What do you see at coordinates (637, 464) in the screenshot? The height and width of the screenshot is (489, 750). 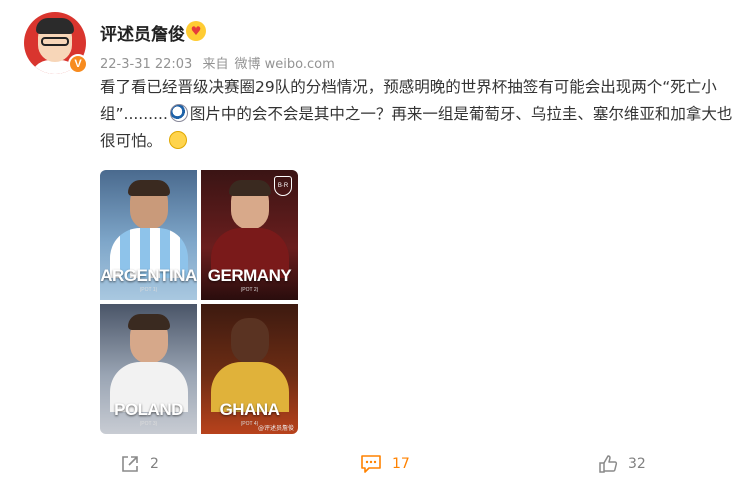 I see `like-count: 32` at bounding box center [637, 464].